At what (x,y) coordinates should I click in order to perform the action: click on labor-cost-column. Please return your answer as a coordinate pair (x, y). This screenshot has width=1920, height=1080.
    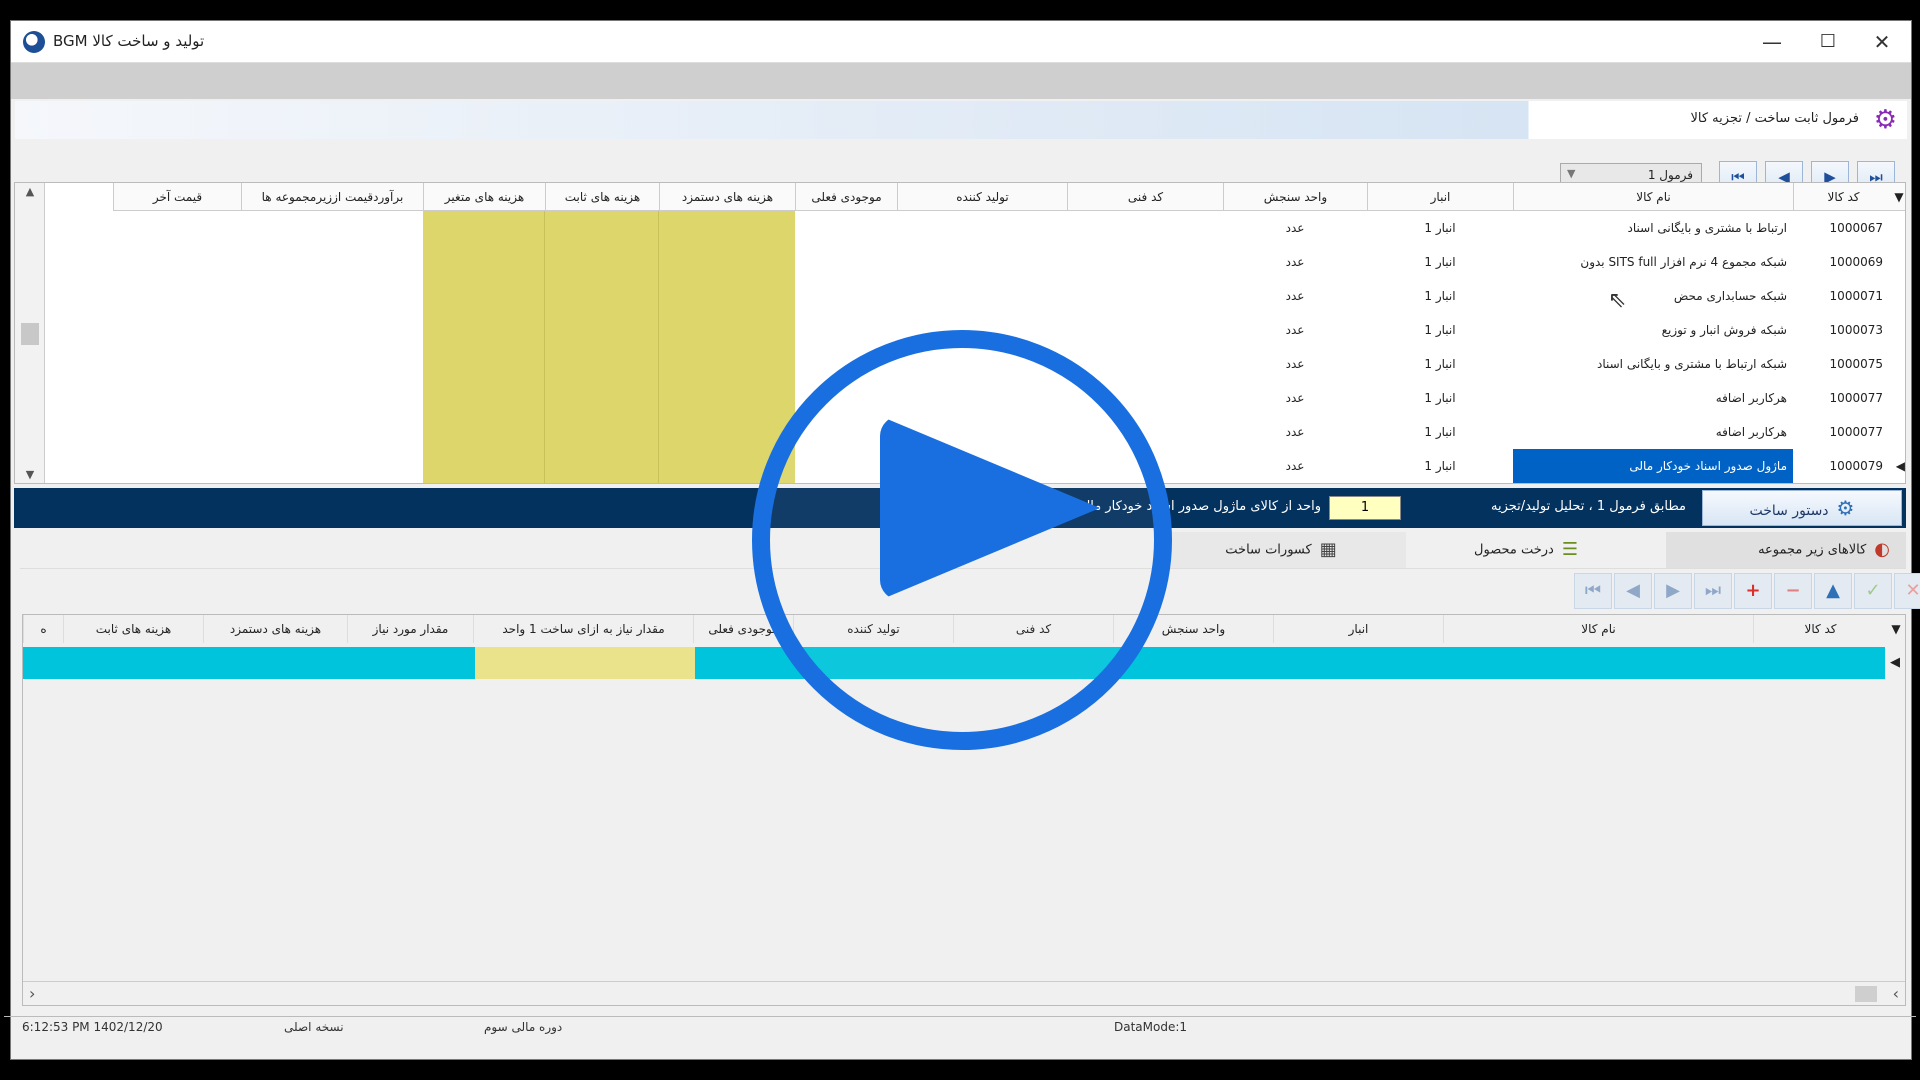
    Looking at the image, I should click on (727, 347).